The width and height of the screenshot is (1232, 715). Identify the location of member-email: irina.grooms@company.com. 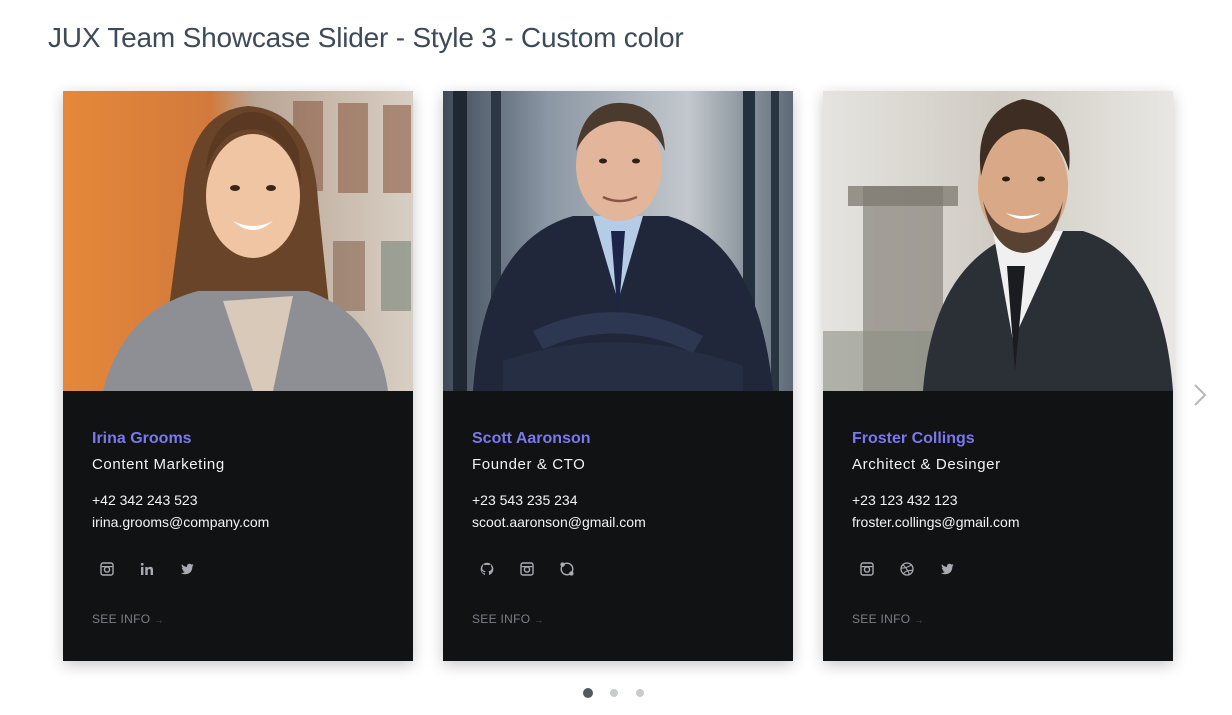
(181, 522).